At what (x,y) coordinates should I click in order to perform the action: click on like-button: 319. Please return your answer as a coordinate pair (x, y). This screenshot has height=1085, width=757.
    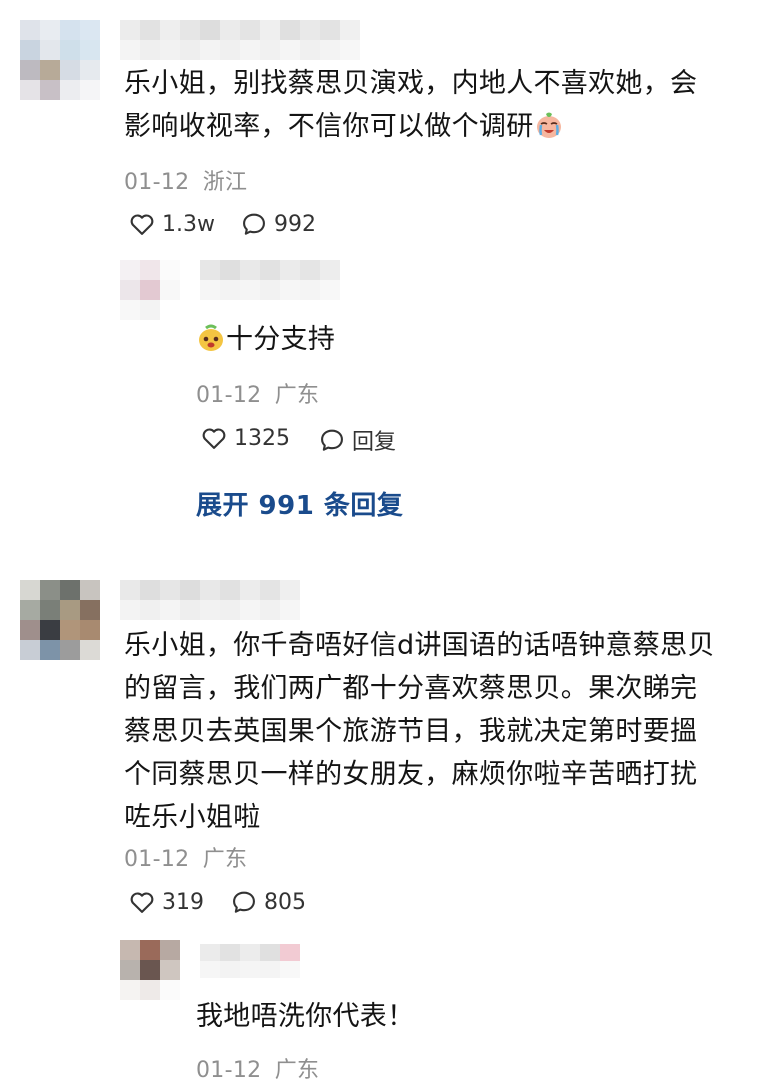
    Looking at the image, I should click on (166, 902).